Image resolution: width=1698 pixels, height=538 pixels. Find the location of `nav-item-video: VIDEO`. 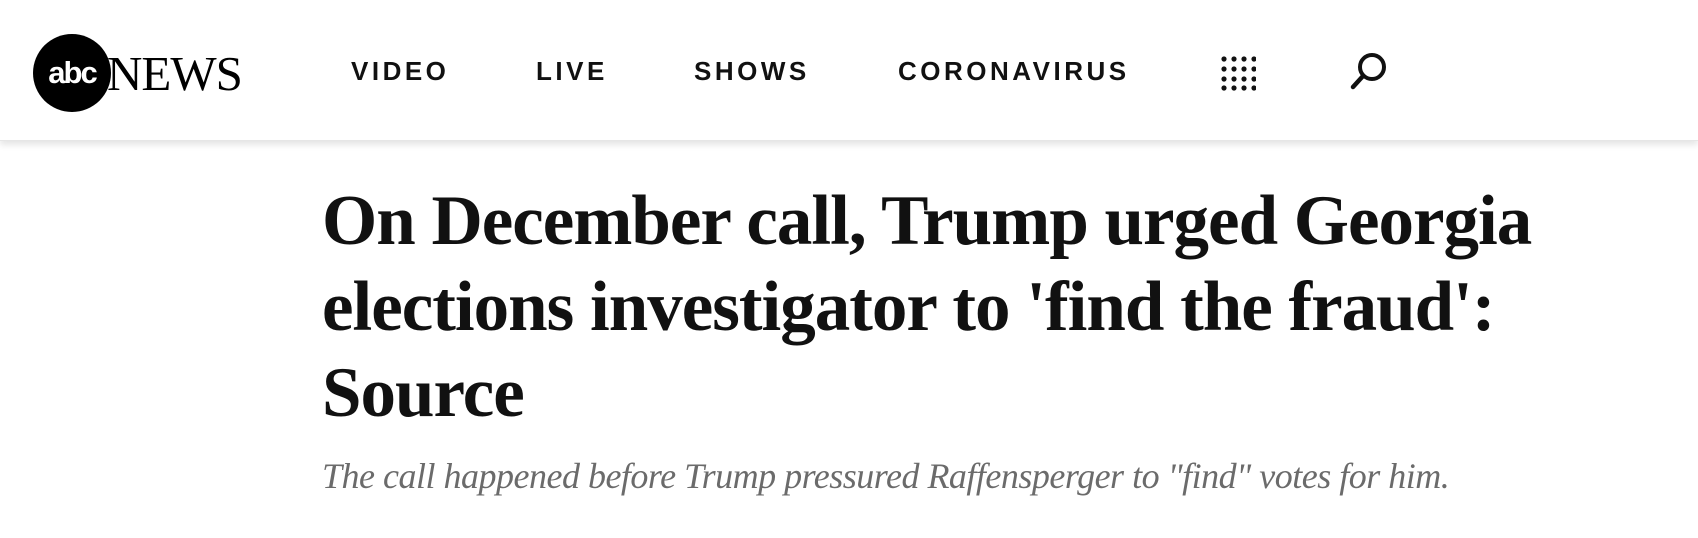

nav-item-video: VIDEO is located at coordinates (400, 71).